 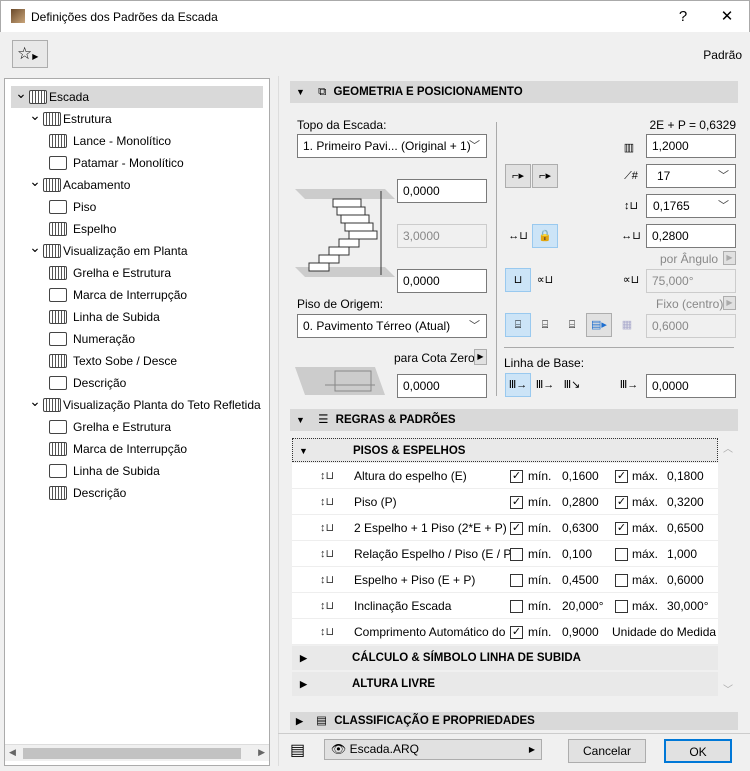 I want to click on max-value: 0,1800, so click(x=685, y=476).